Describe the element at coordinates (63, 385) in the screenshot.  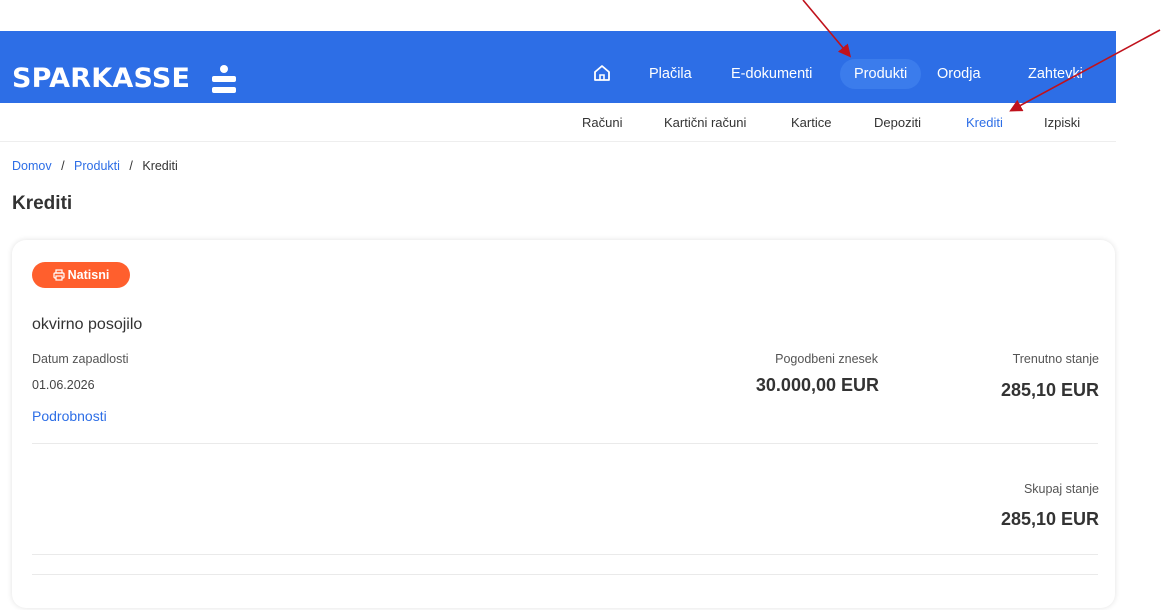
I see `due-date-value: 01.06.2026` at that location.